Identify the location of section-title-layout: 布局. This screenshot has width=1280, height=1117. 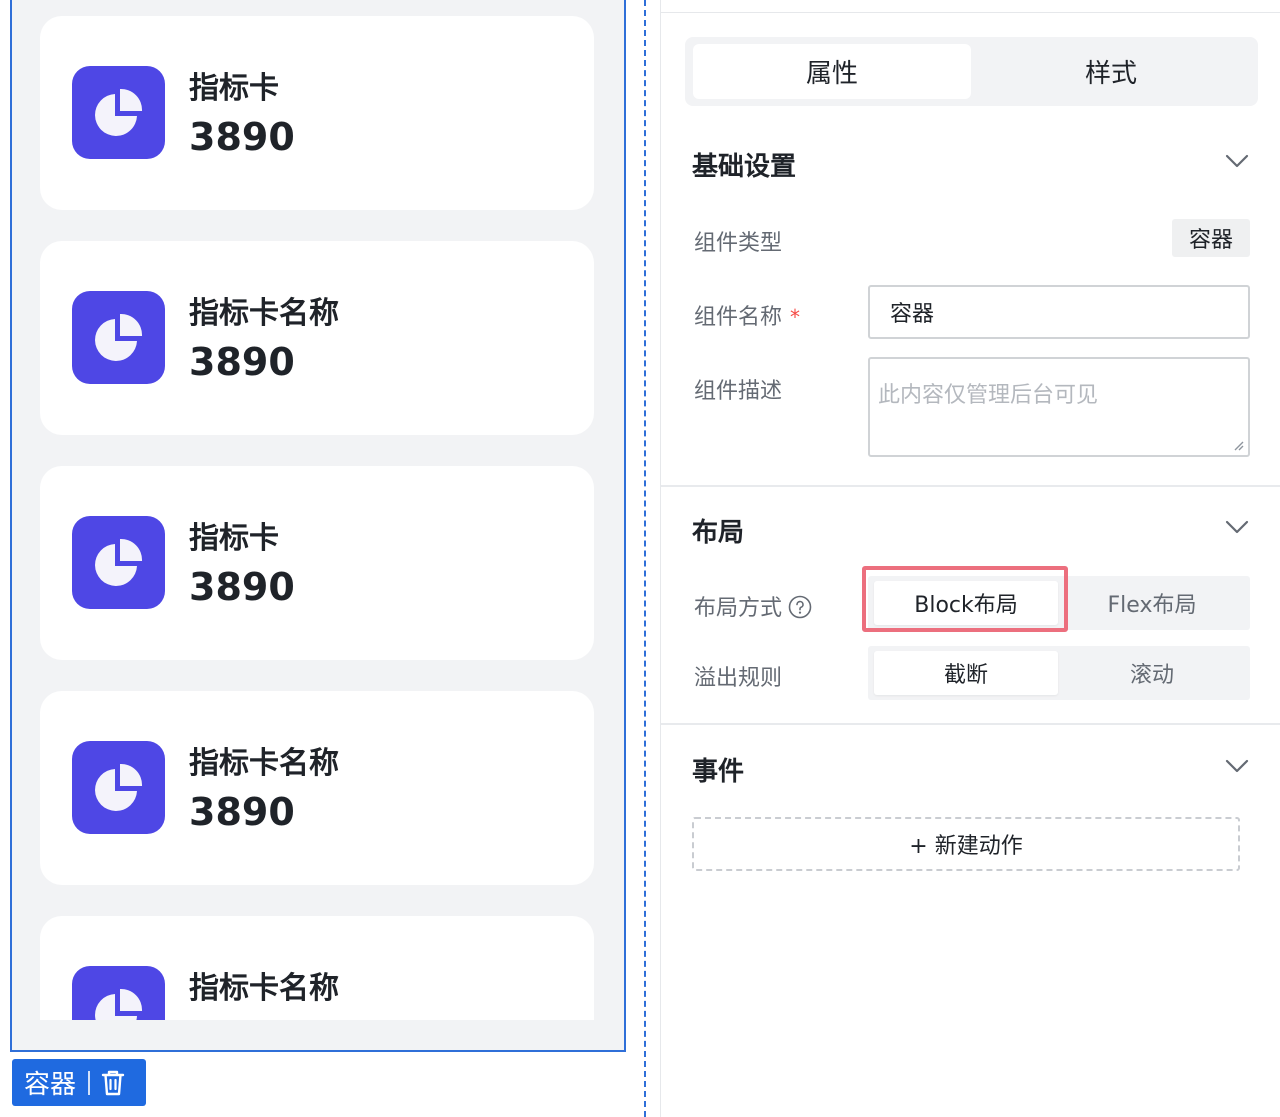
(718, 530).